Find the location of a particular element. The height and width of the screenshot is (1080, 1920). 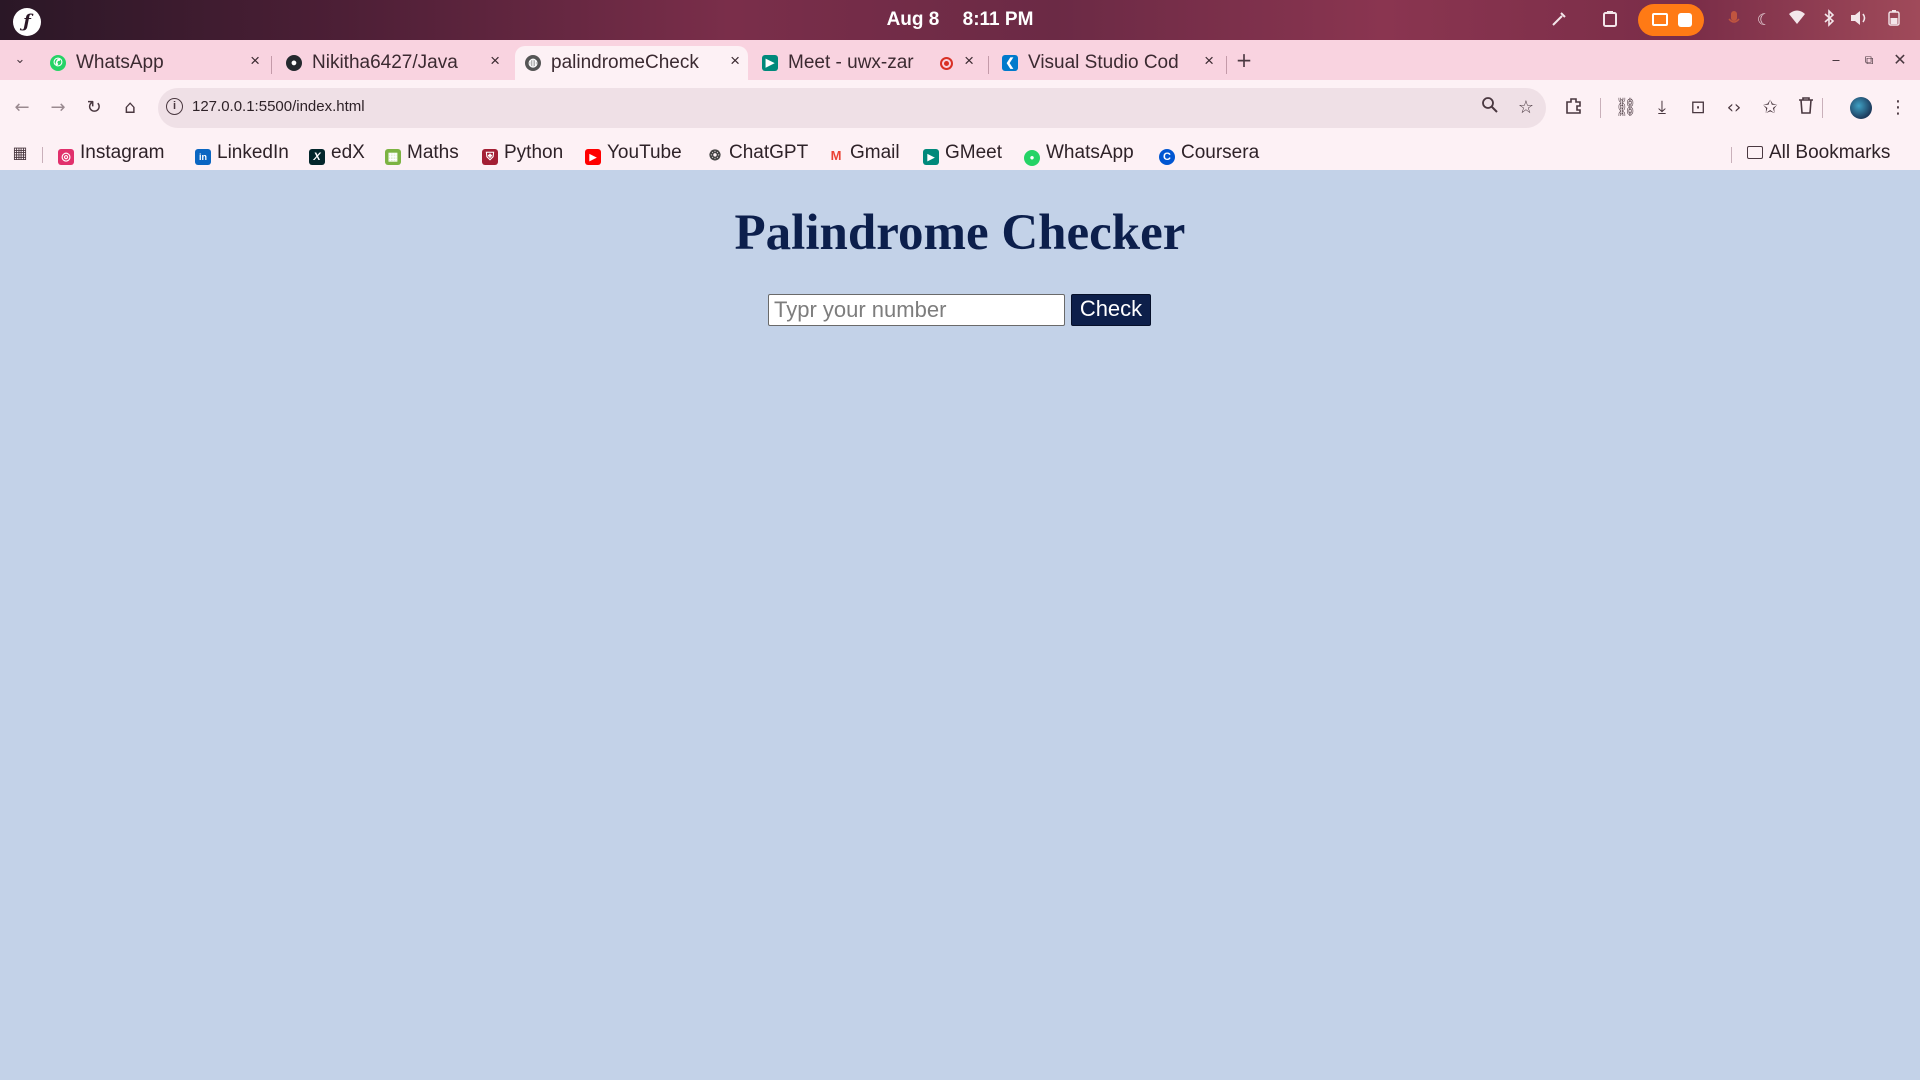

youtube-icon: ▶ is located at coordinates (593, 157).